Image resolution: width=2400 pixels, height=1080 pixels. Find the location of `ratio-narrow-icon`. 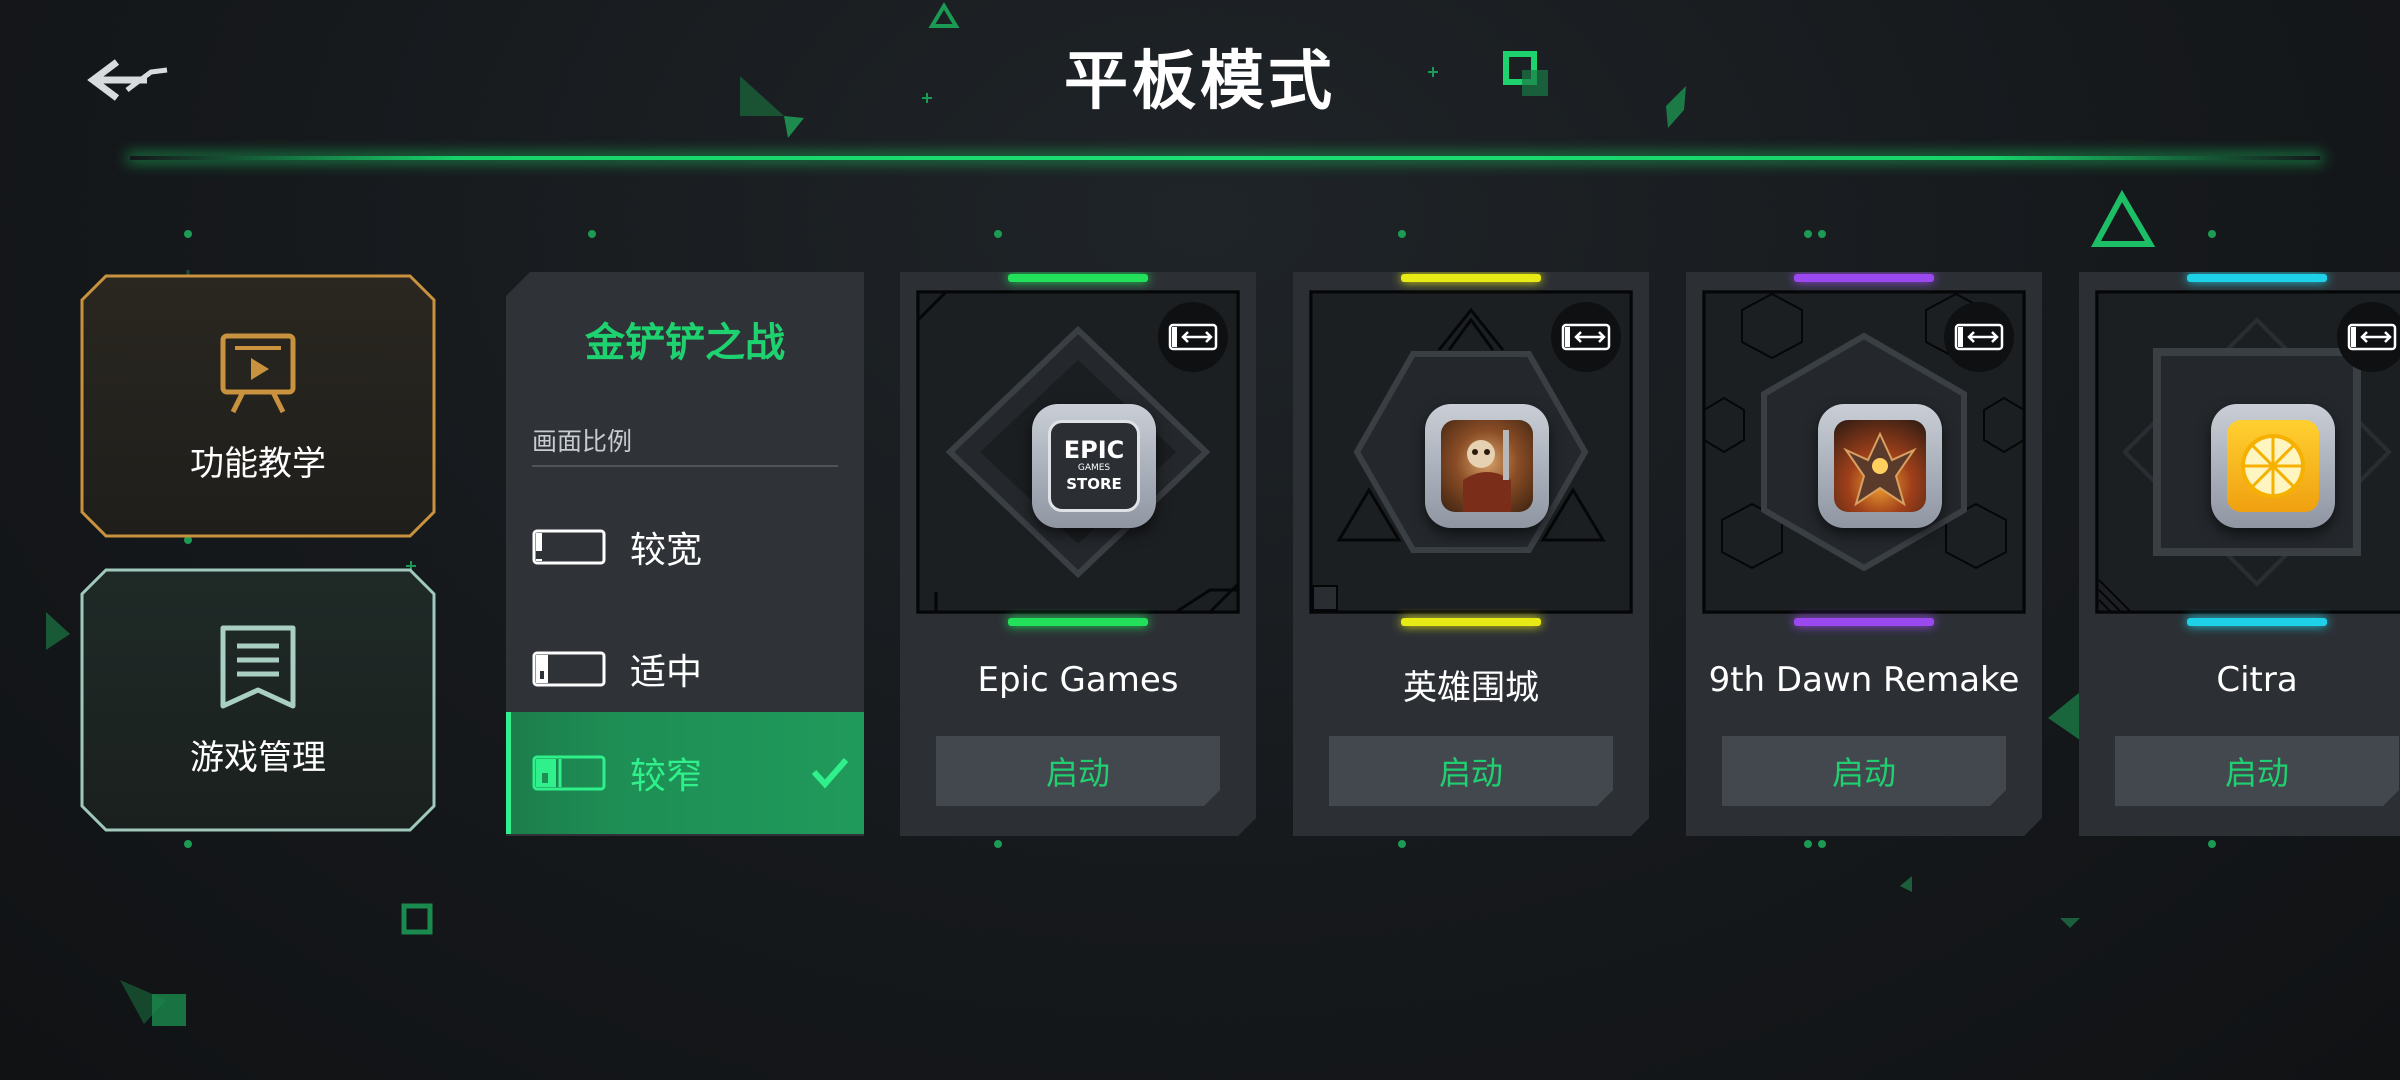

ratio-narrow-icon is located at coordinates (569, 773).